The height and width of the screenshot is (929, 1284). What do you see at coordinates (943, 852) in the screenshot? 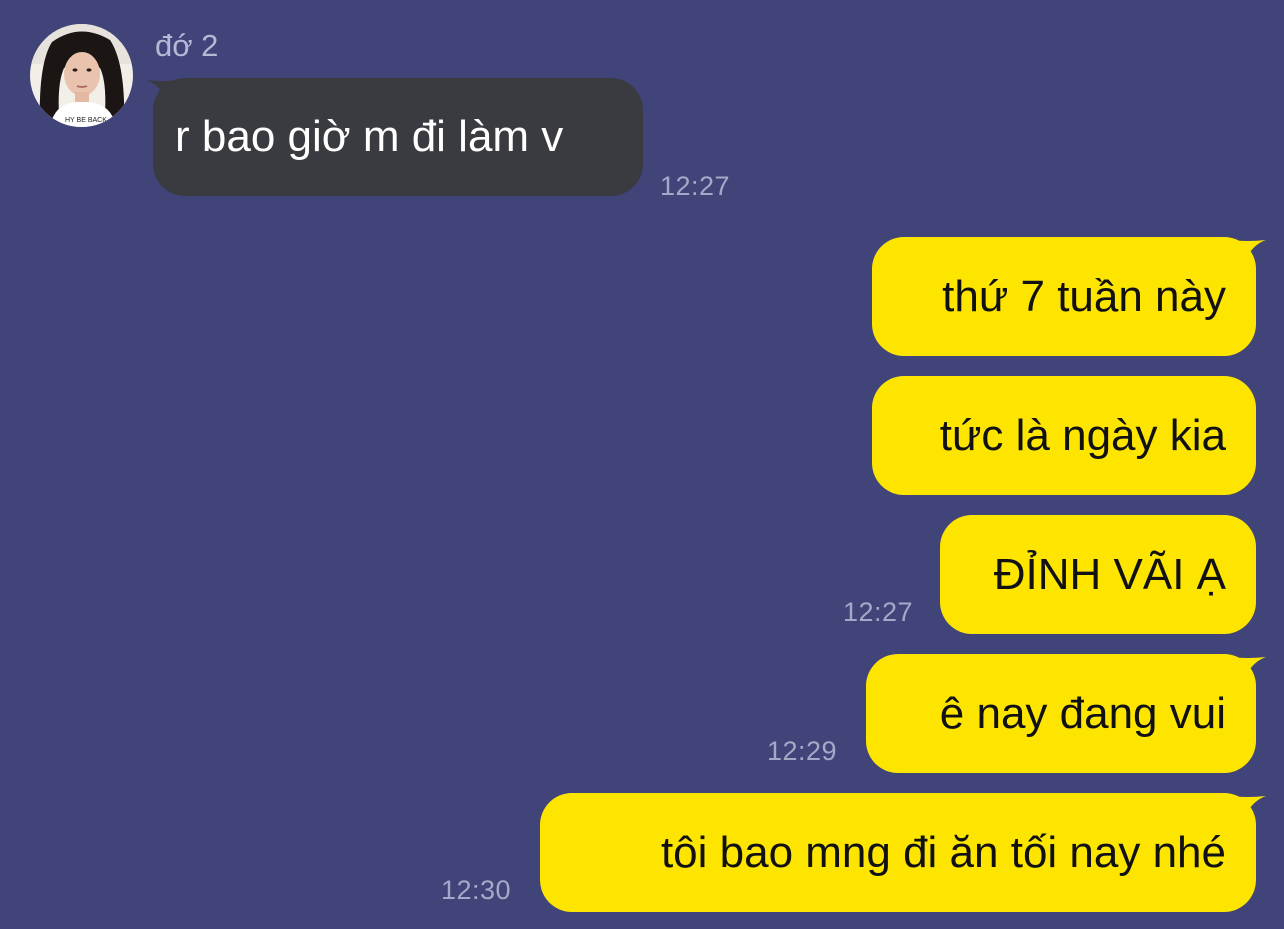
I see `message-text: tôi bao mng đi ăn tối nay nhé` at bounding box center [943, 852].